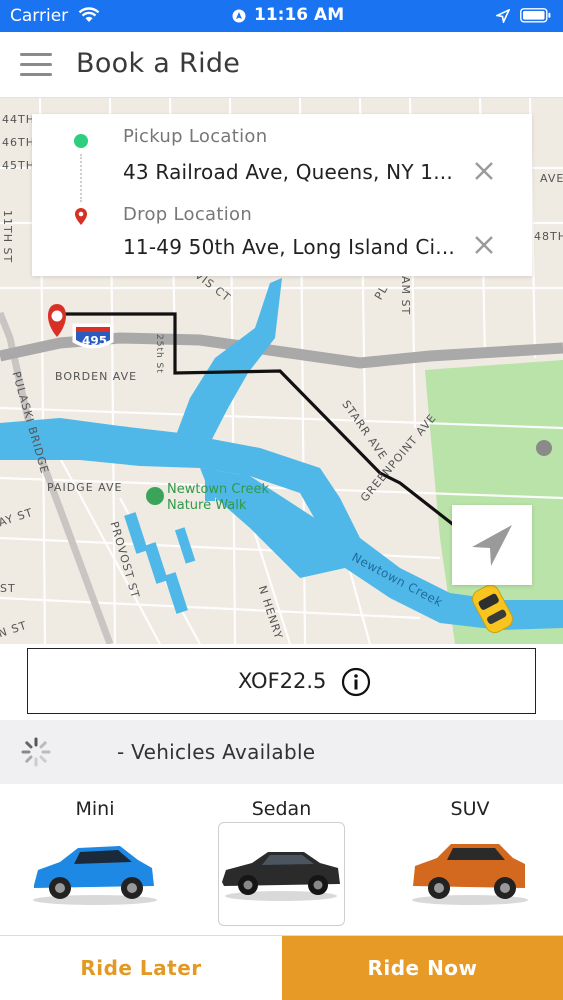  What do you see at coordinates (299, 15) in the screenshot?
I see `status-time: 11:16 AM` at bounding box center [299, 15].